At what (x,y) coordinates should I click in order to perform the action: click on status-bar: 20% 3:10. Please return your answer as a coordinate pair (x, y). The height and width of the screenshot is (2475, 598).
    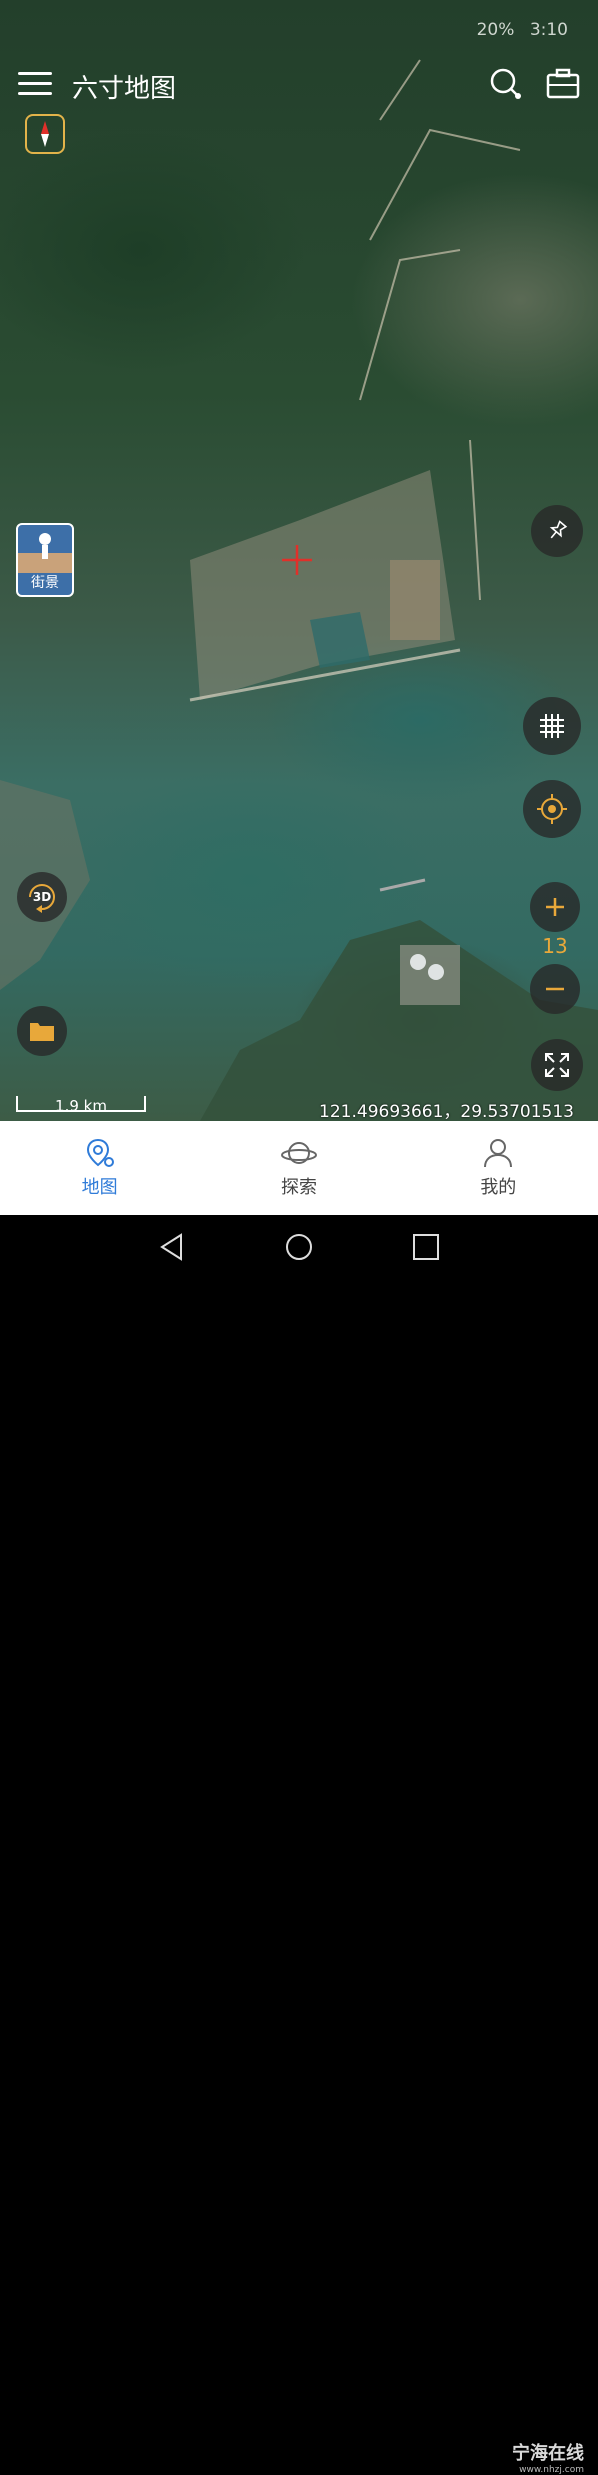
    Looking at the image, I should click on (522, 30).